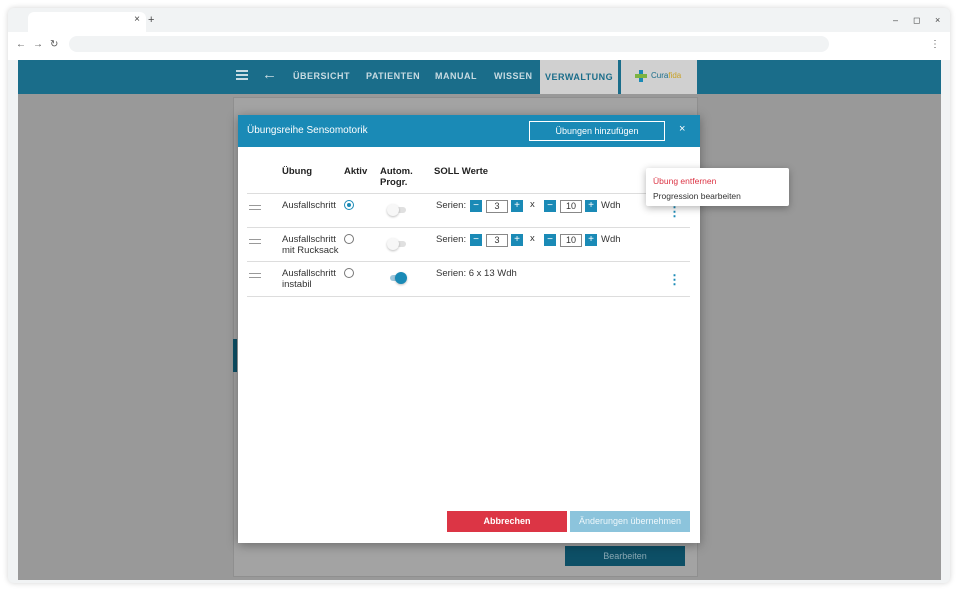 Image resolution: width=958 pixels, height=591 pixels. What do you see at coordinates (21, 44) in the screenshot?
I see `back-icon: ←` at bounding box center [21, 44].